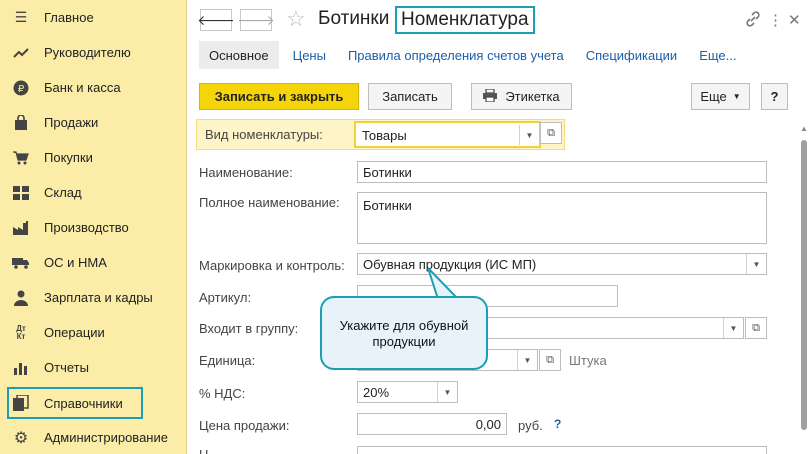 The height and width of the screenshot is (454, 810). I want to click on sidebar-item-admin: ⚙ Администрирование, so click(93, 437).